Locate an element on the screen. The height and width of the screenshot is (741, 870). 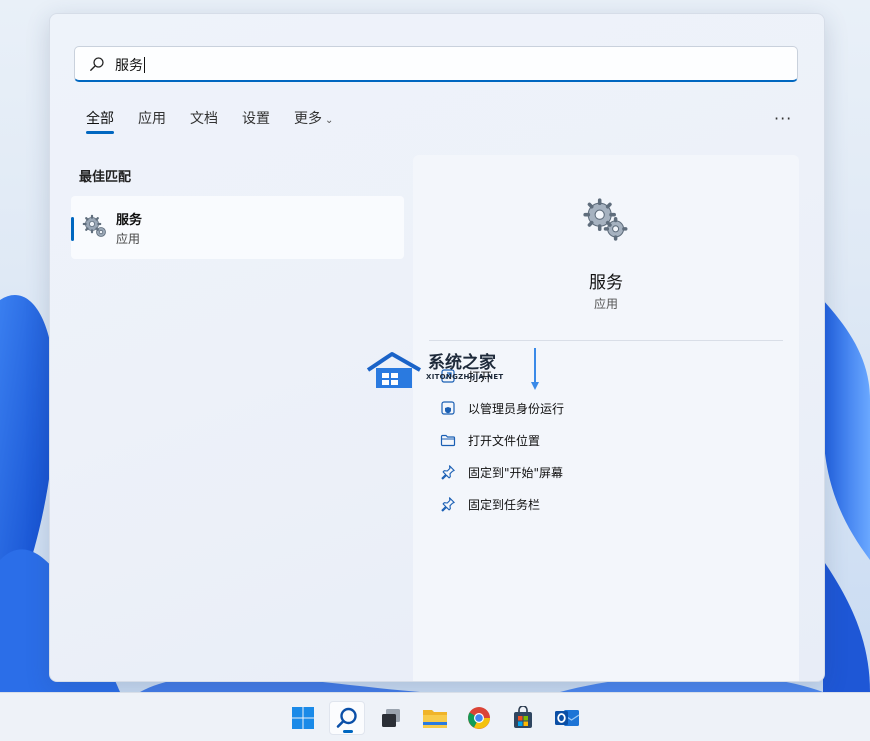
best-match-name: 服务 is located at coordinates (129, 220).